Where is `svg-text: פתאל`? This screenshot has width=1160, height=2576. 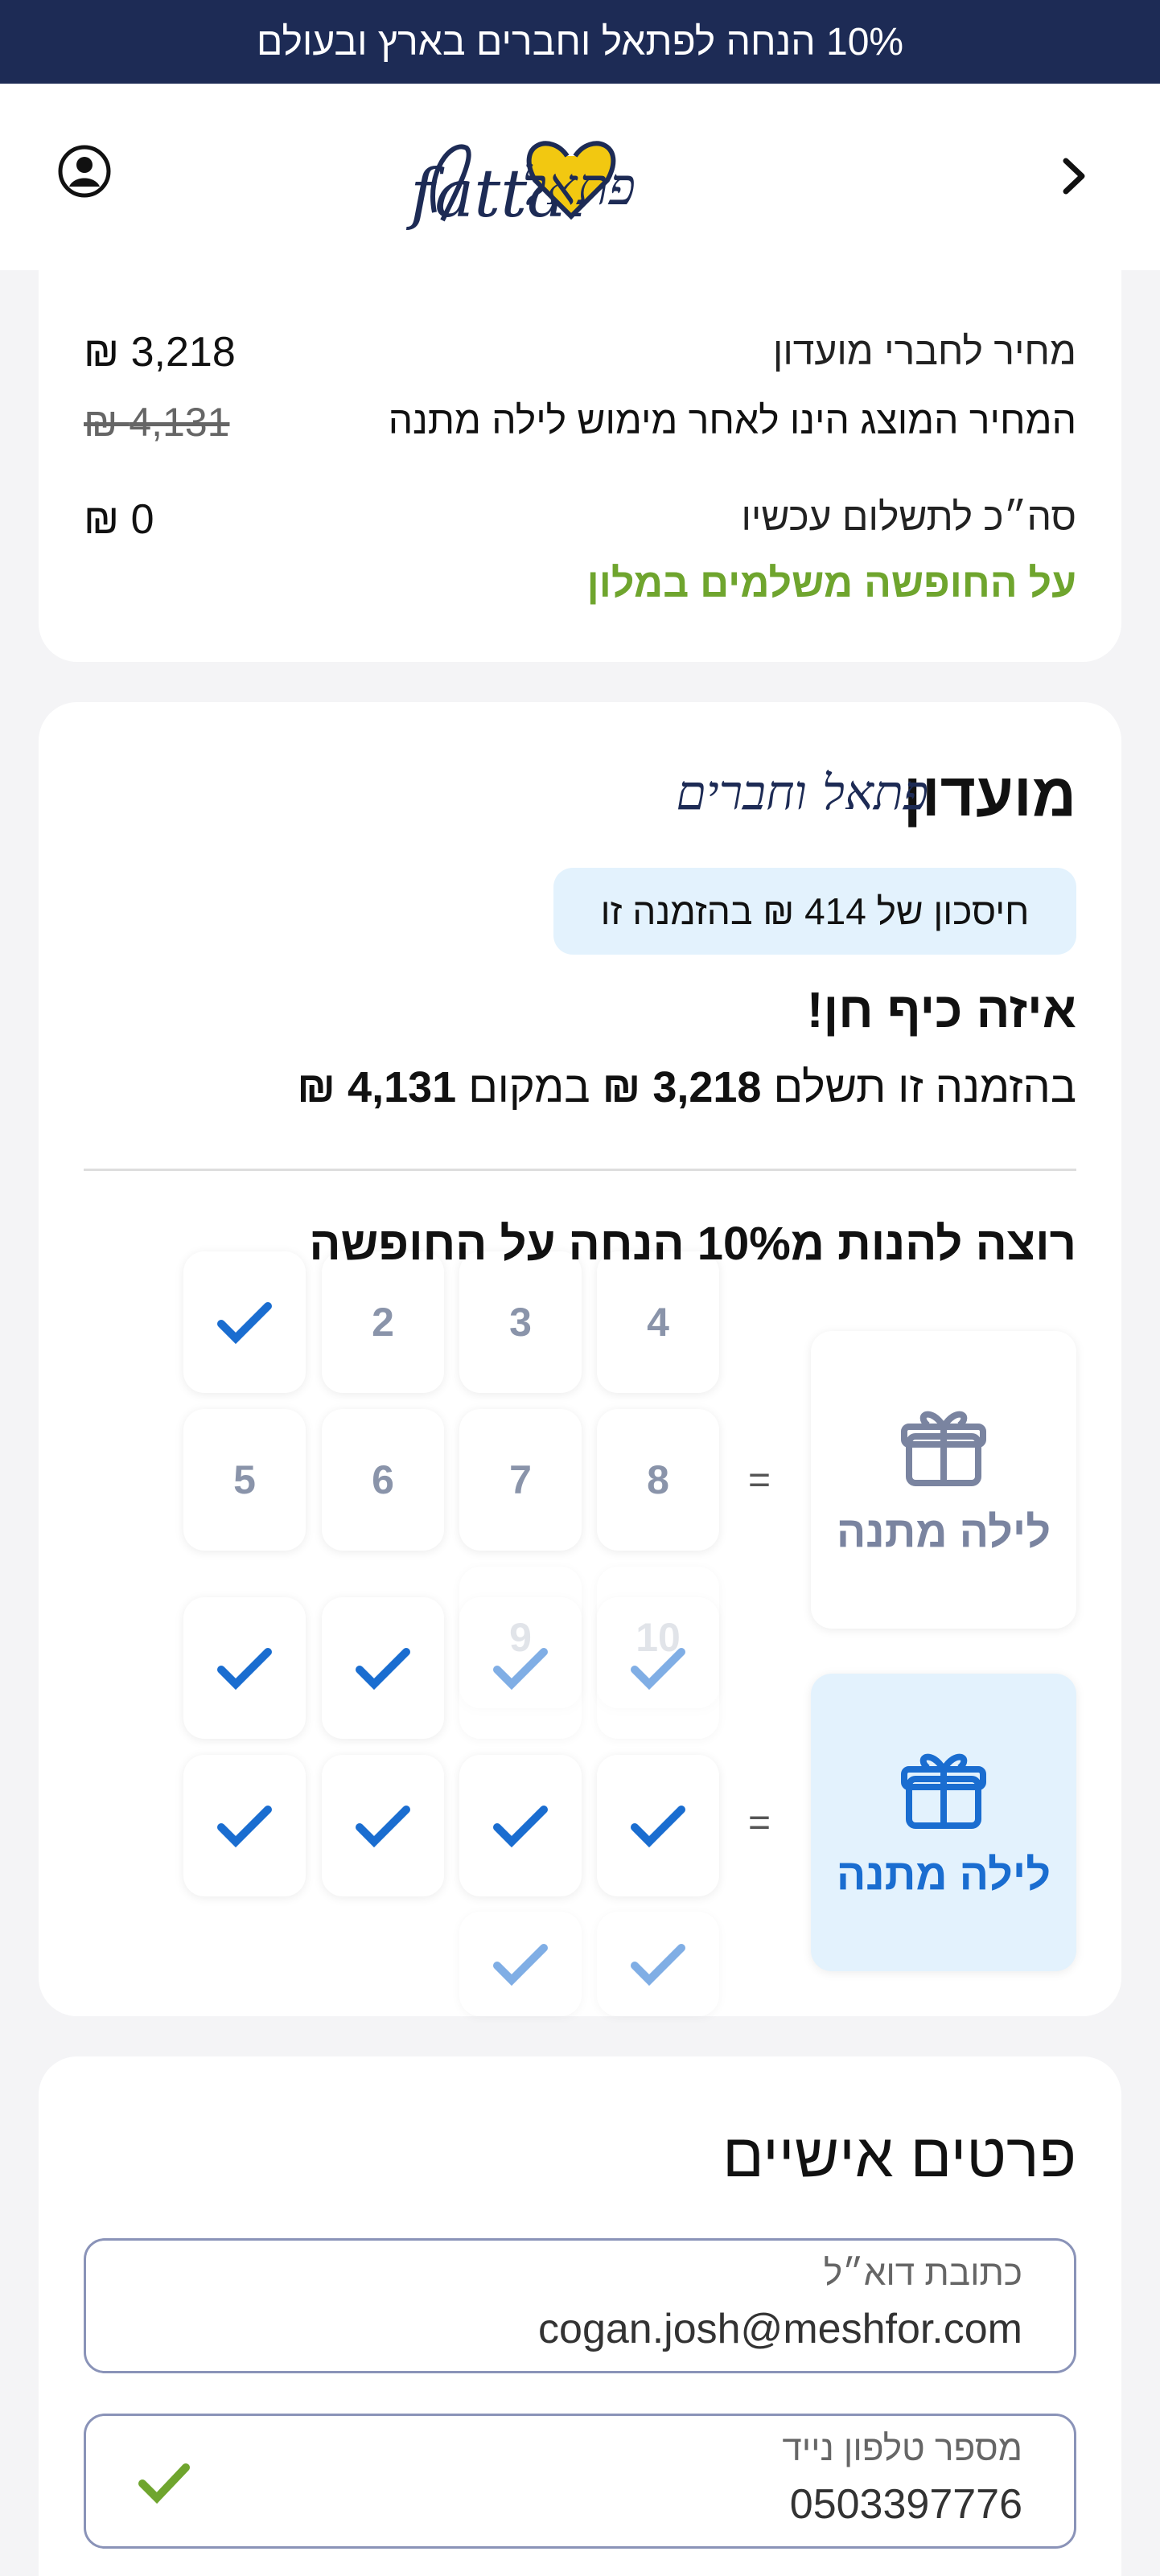 svg-text: פתאל is located at coordinates (579, 187).